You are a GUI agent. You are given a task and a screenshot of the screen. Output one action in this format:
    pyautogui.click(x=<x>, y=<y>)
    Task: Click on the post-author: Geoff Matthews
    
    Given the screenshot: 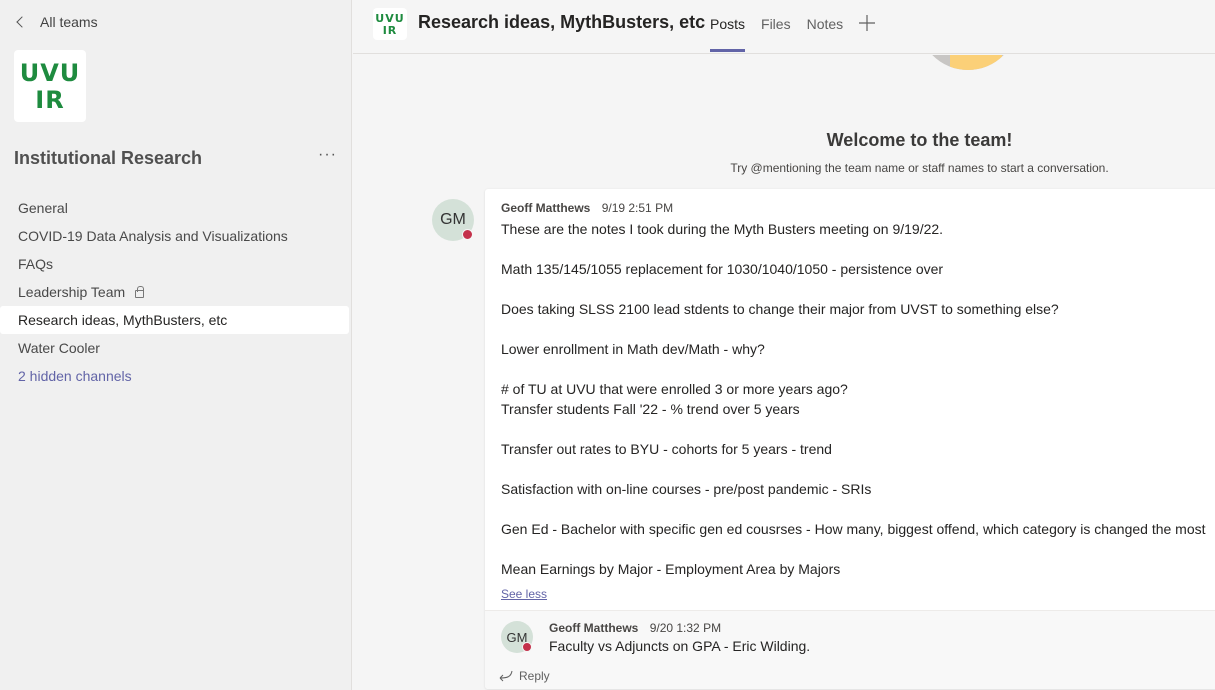 What is the action you would take?
    pyautogui.click(x=545, y=208)
    